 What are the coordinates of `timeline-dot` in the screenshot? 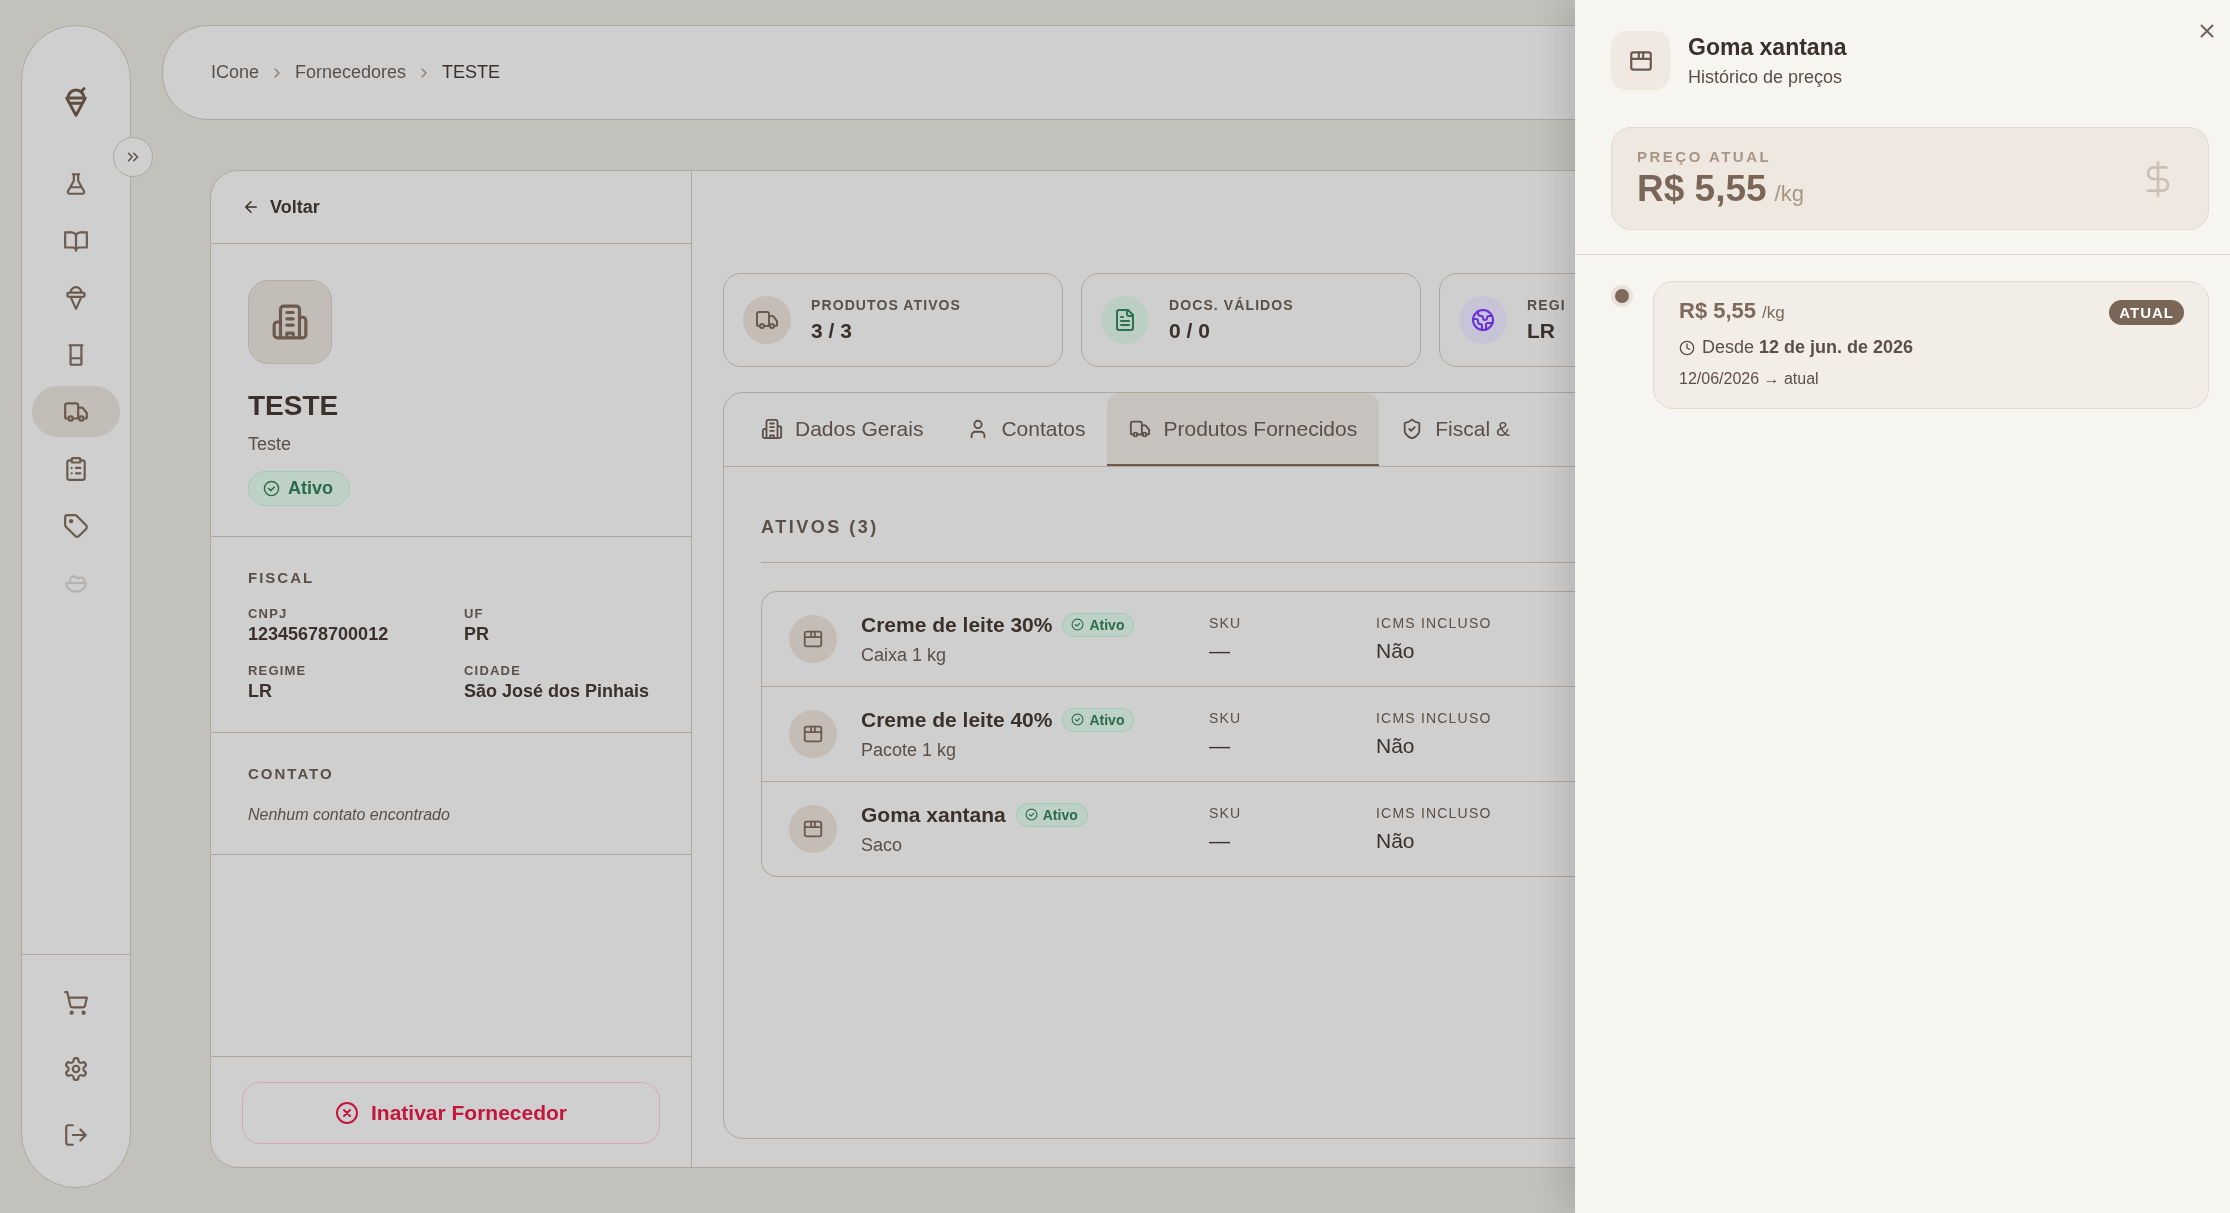 It's located at (1622, 296).